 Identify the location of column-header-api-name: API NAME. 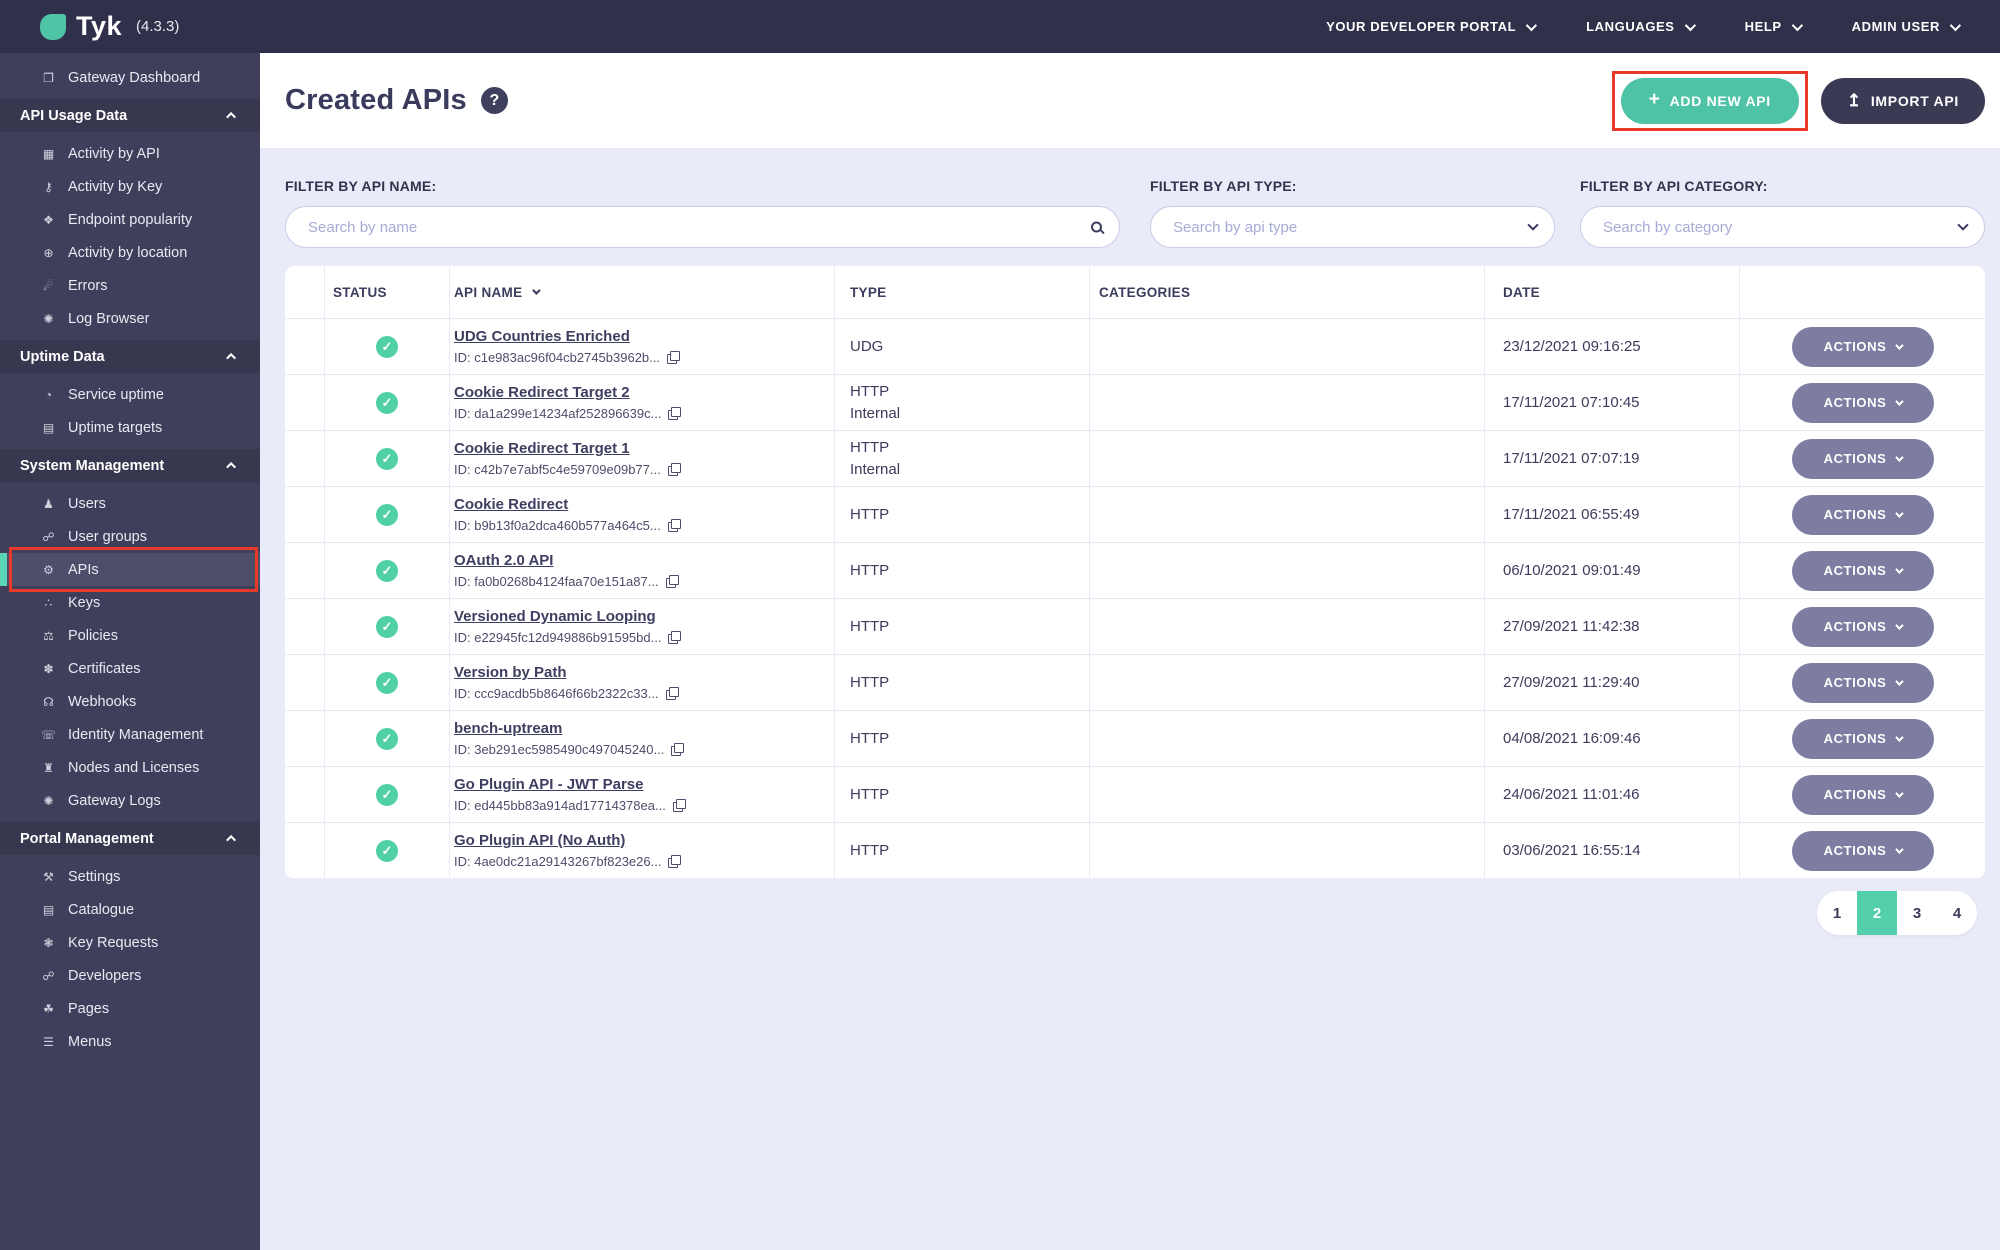
(642, 292).